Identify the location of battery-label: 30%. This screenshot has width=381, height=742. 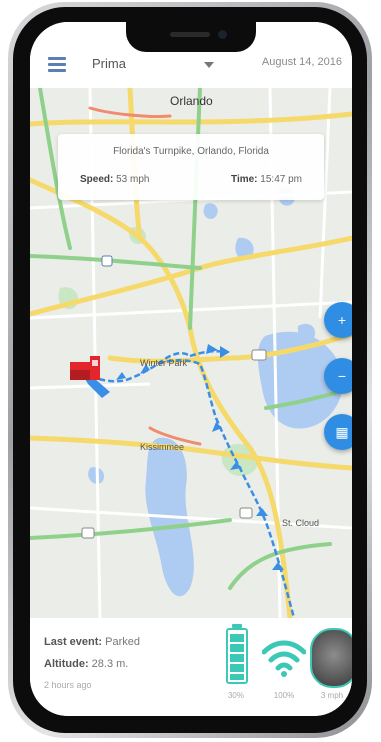
(235, 695).